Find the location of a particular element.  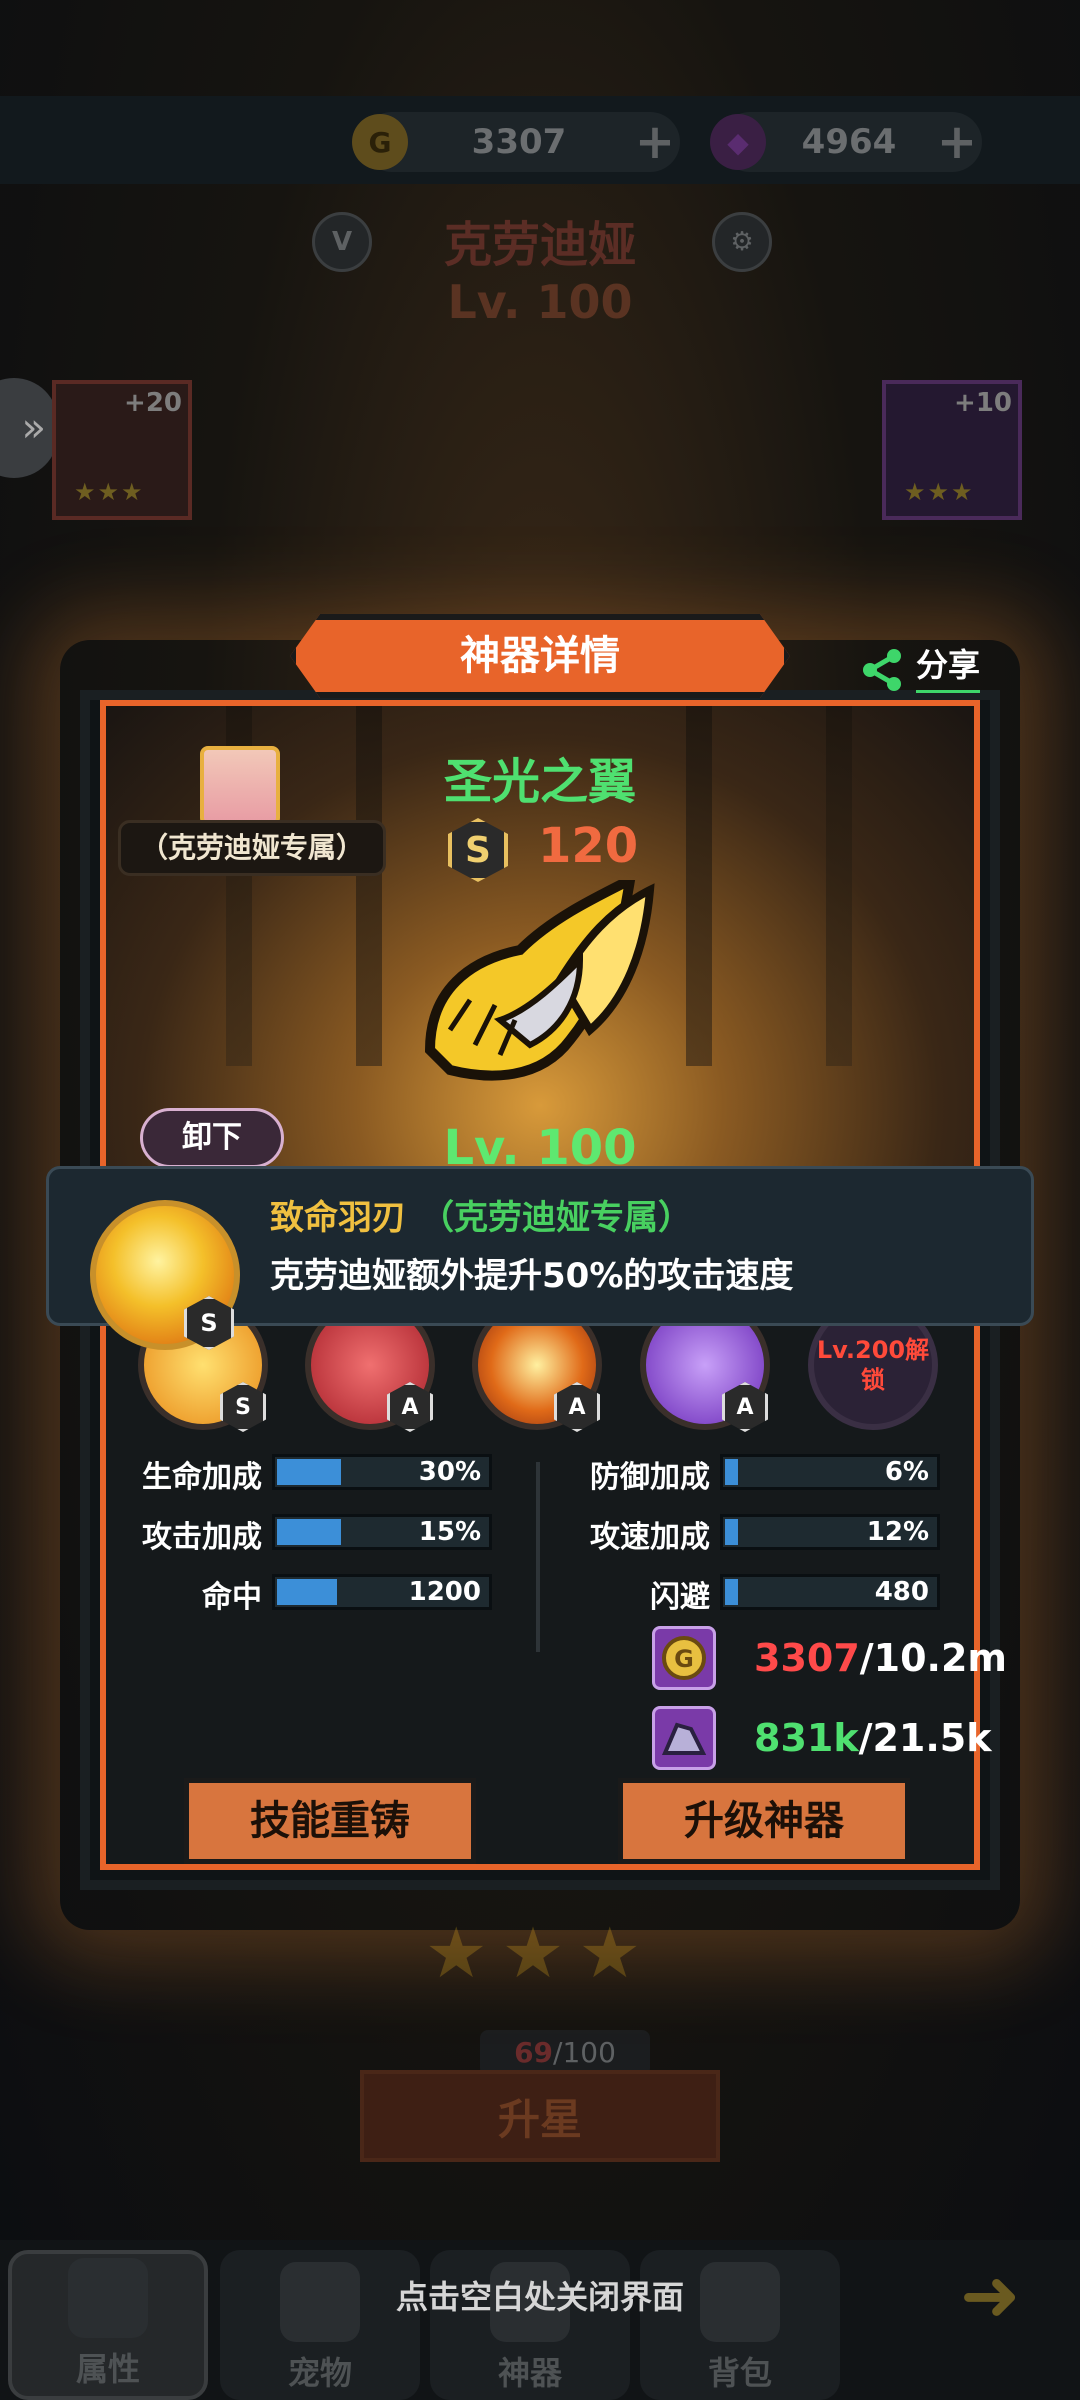

holy-wing-icon is located at coordinates (539, 980).